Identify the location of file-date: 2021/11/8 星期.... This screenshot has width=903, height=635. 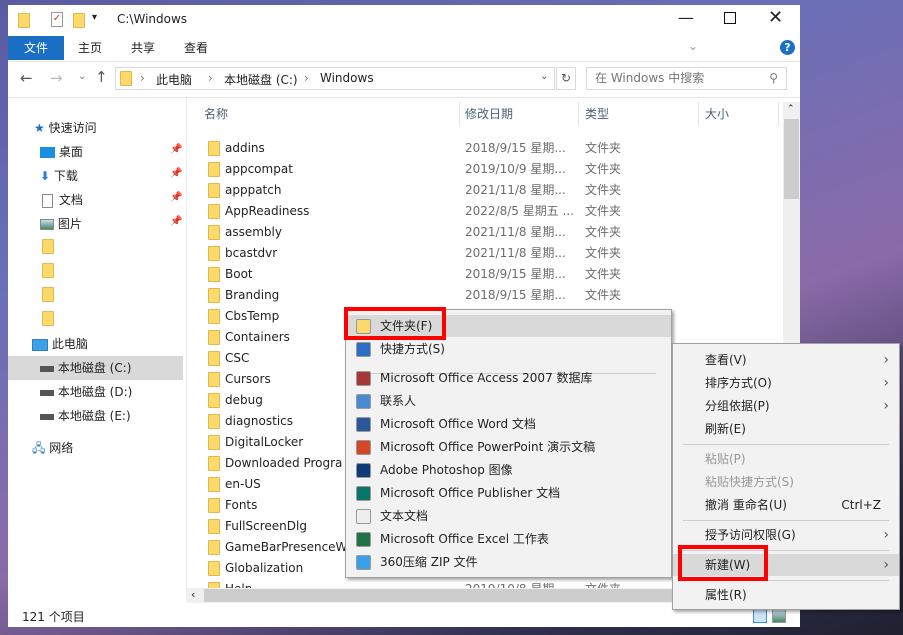
(515, 190).